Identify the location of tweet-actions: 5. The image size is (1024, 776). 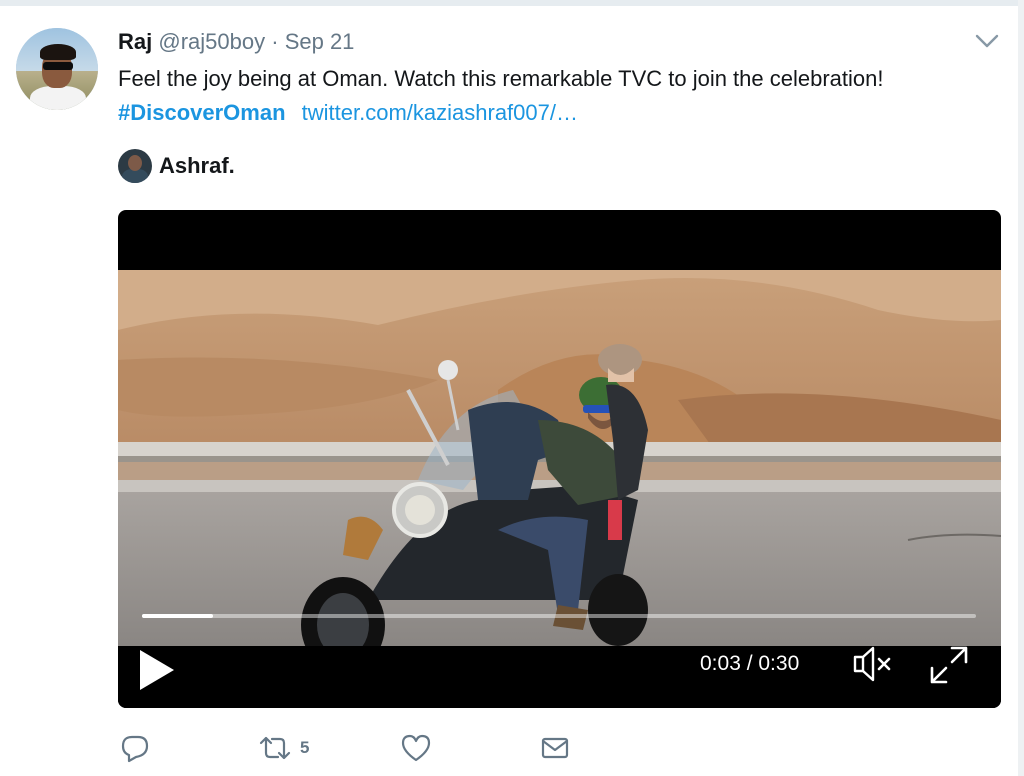
(368, 748).